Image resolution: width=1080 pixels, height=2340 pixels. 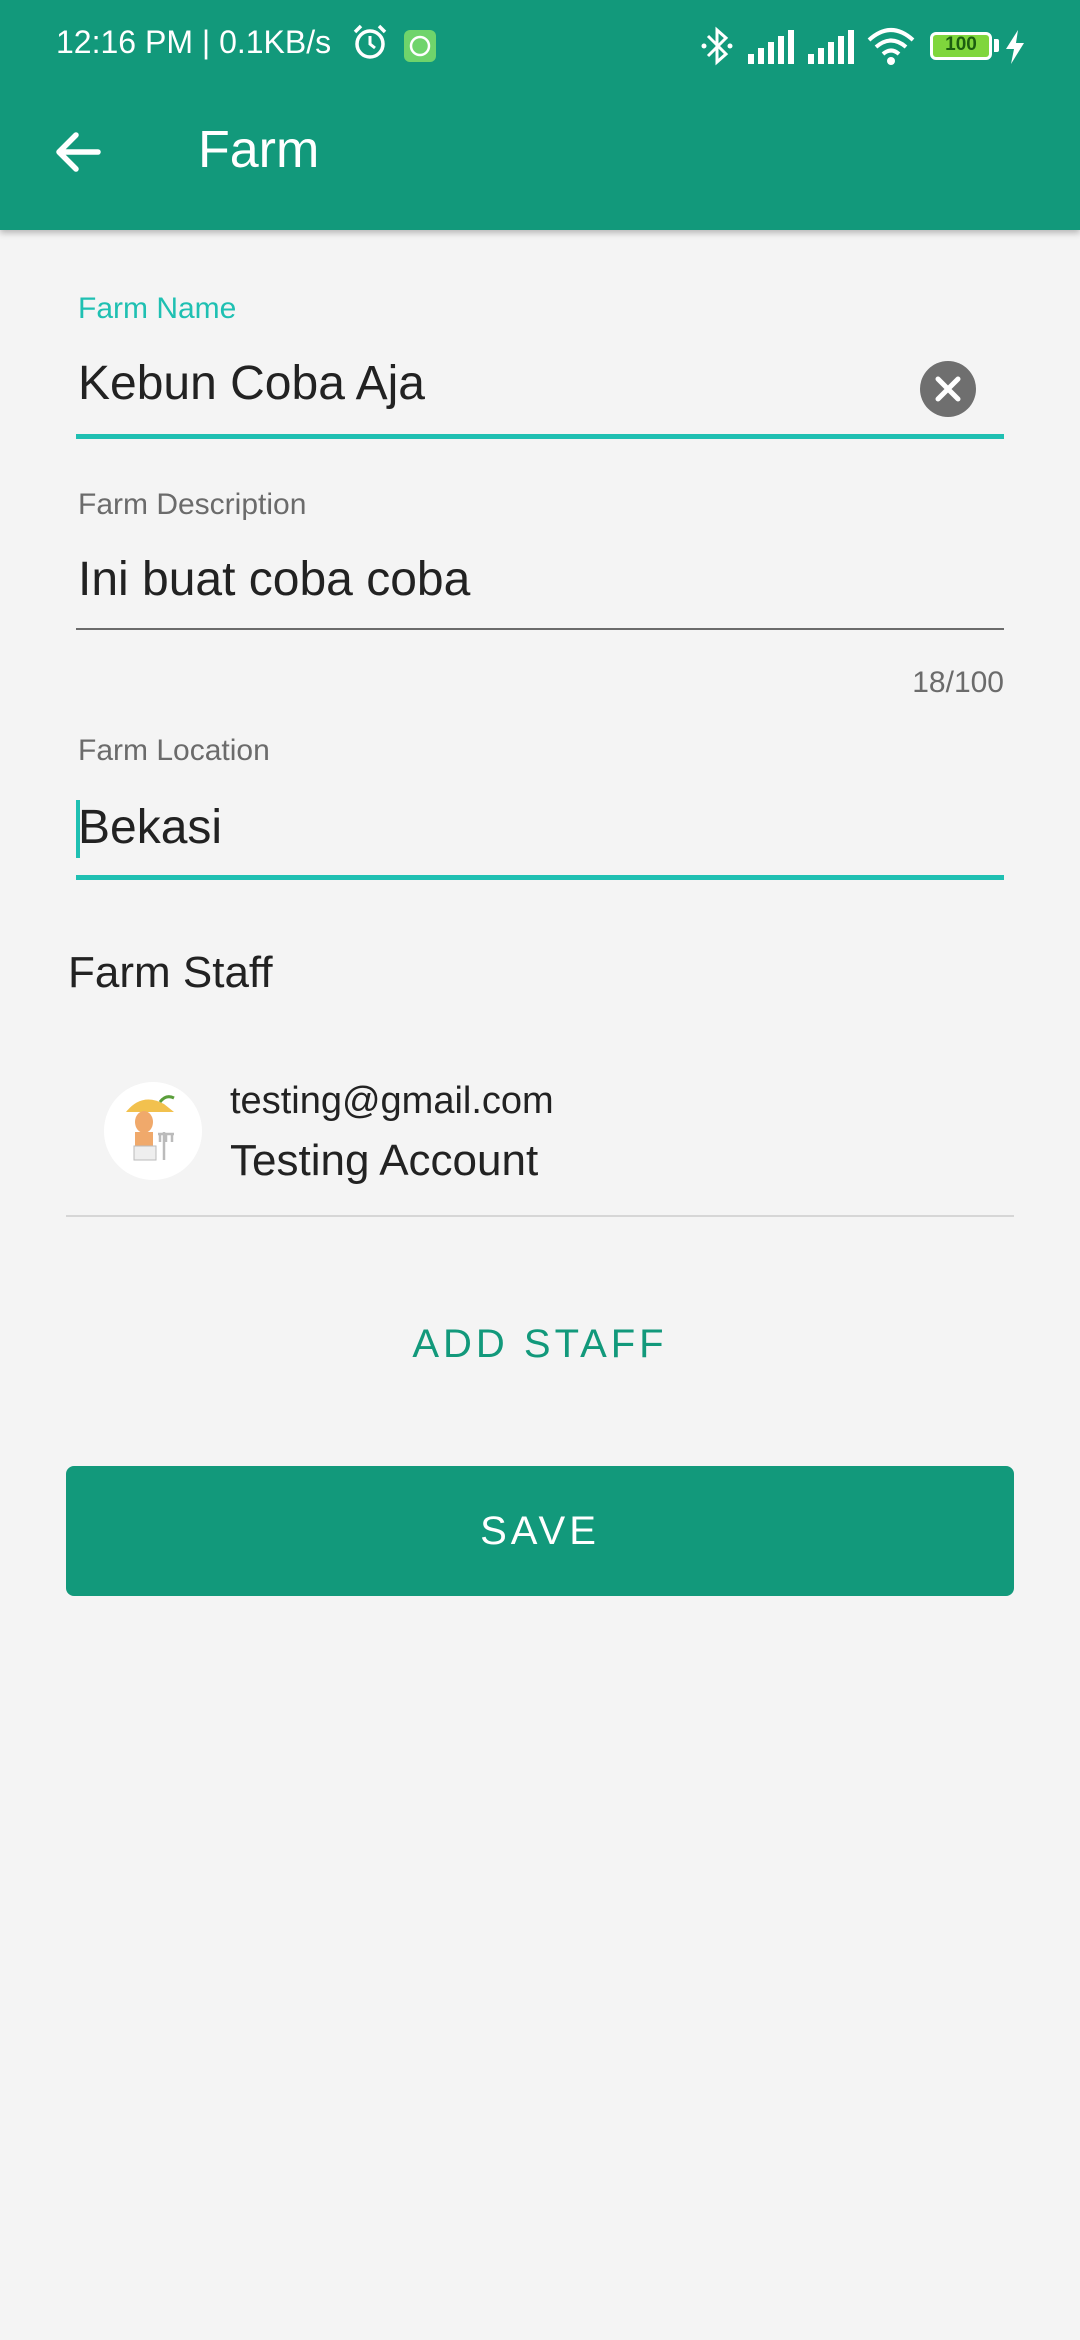 I want to click on farmer-avatar-icon, so click(x=153, y=1131).